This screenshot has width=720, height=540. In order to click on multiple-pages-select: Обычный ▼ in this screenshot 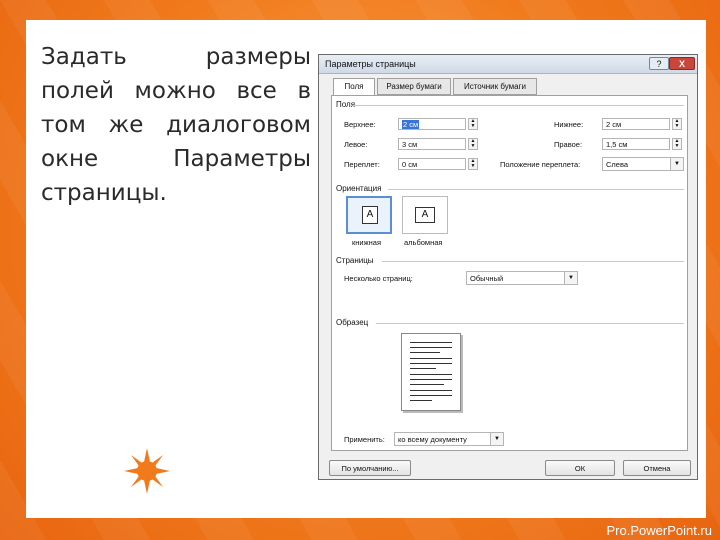, I will do `click(522, 278)`.